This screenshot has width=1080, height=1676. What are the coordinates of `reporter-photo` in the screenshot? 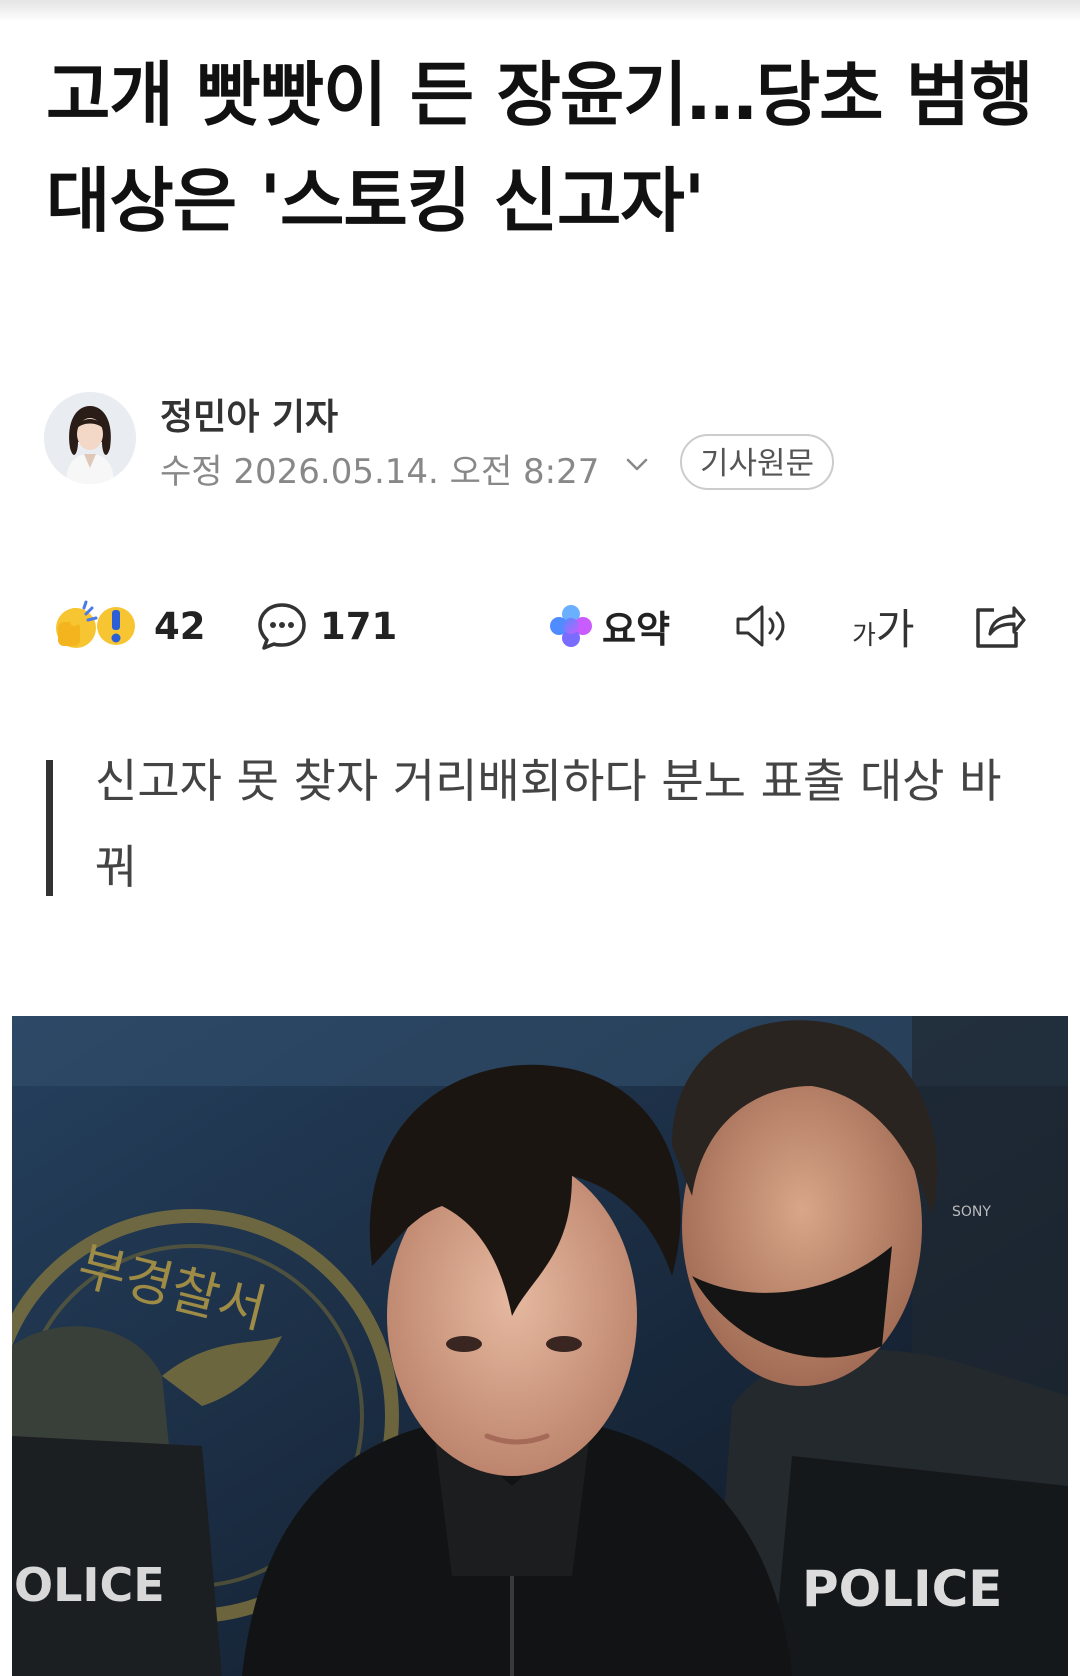 It's located at (90, 438).